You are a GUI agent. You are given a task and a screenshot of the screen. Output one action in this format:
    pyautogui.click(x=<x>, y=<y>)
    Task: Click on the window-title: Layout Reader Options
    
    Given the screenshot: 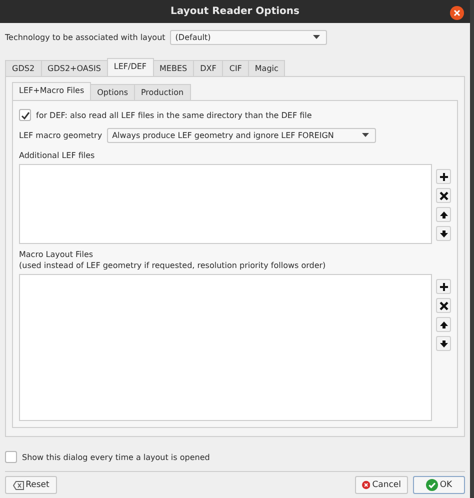 What is the action you would take?
    pyautogui.click(x=235, y=11)
    